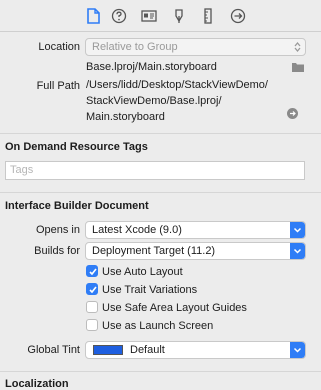 The height and width of the screenshot is (390, 321). What do you see at coordinates (37, 384) in the screenshot?
I see `localization-title: Localization` at bounding box center [37, 384].